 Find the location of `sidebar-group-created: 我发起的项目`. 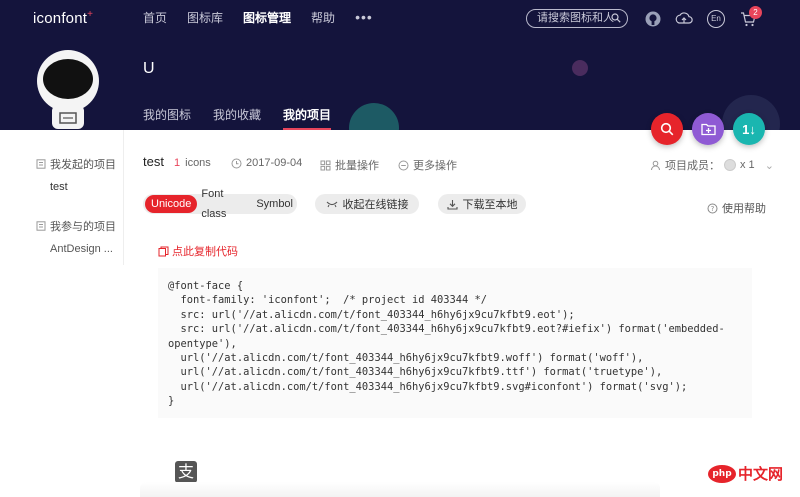

sidebar-group-created: 我发起的项目 is located at coordinates (76, 164).